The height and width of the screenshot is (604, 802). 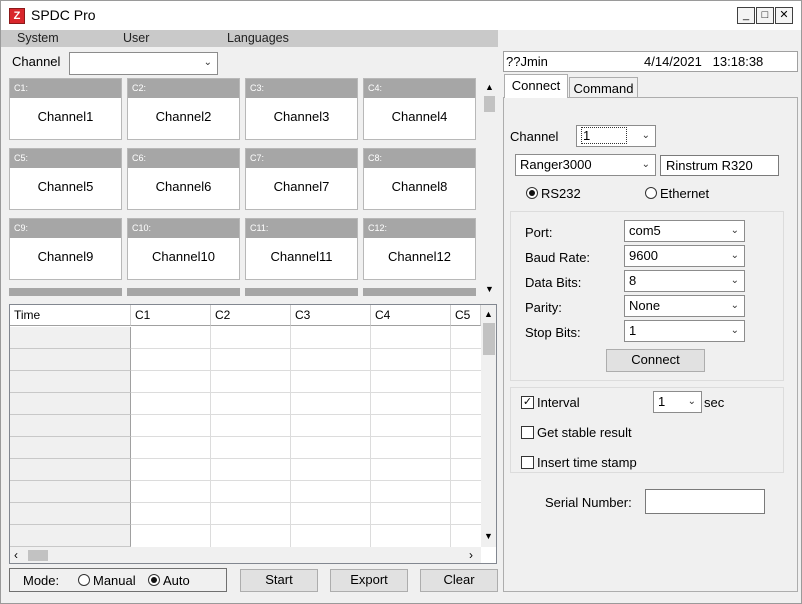 I want to click on parity-label: Parity:, so click(x=543, y=307).